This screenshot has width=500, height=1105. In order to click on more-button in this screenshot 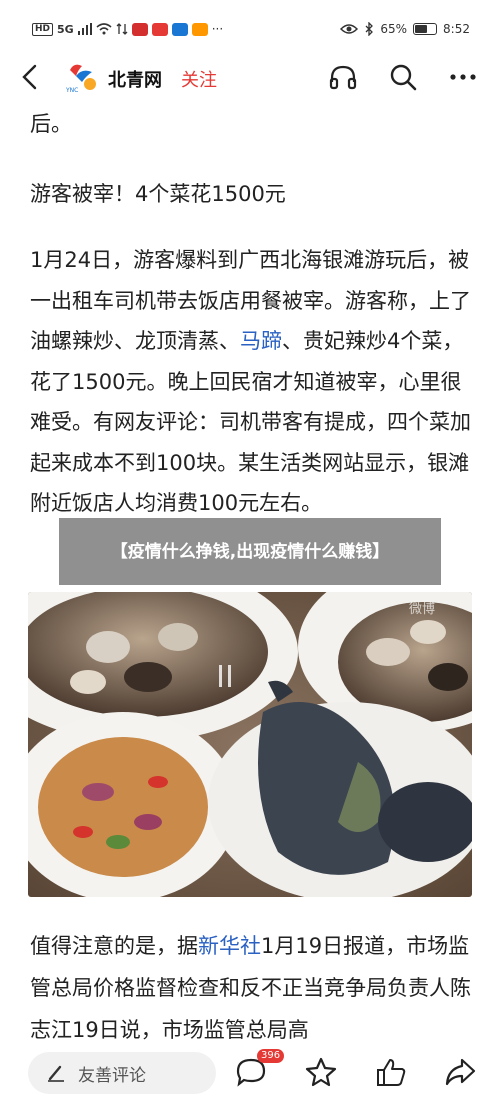, I will do `click(463, 77)`.